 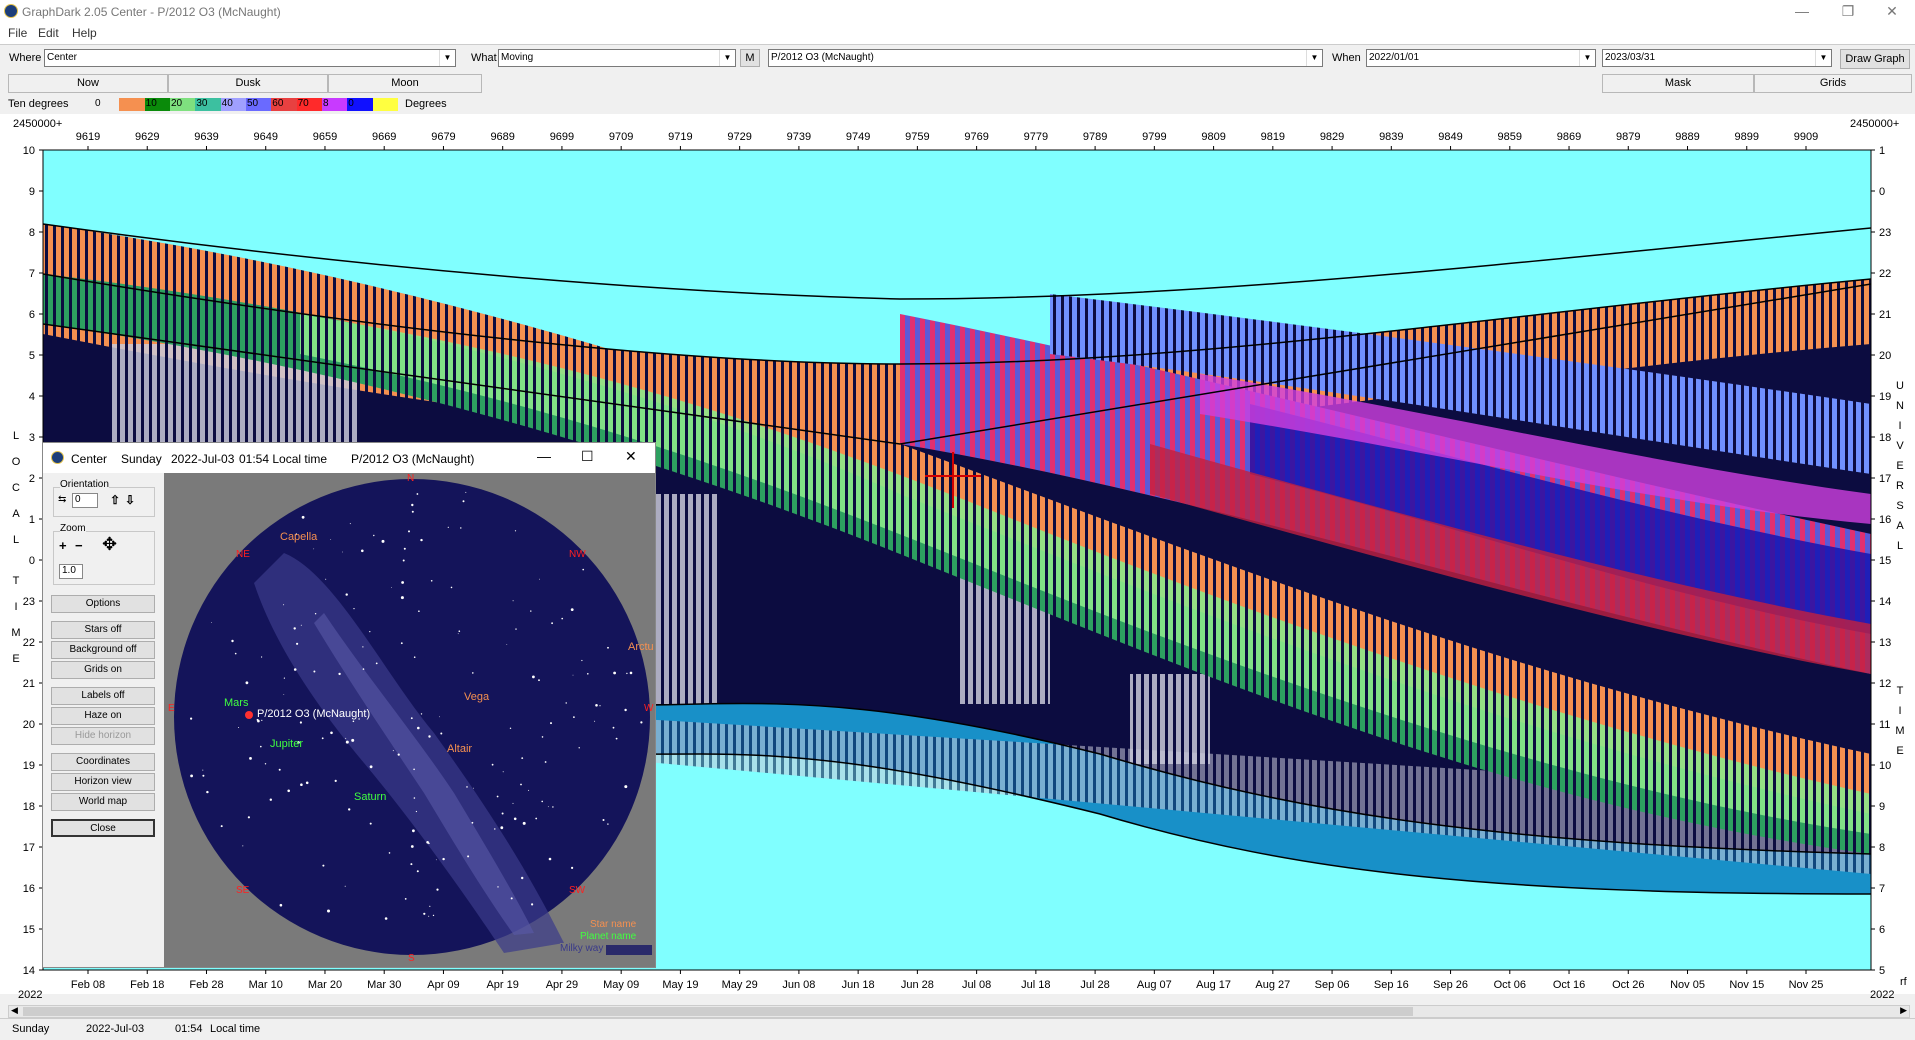 I want to click on legend-swatch: 50, so click(x=258, y=104).